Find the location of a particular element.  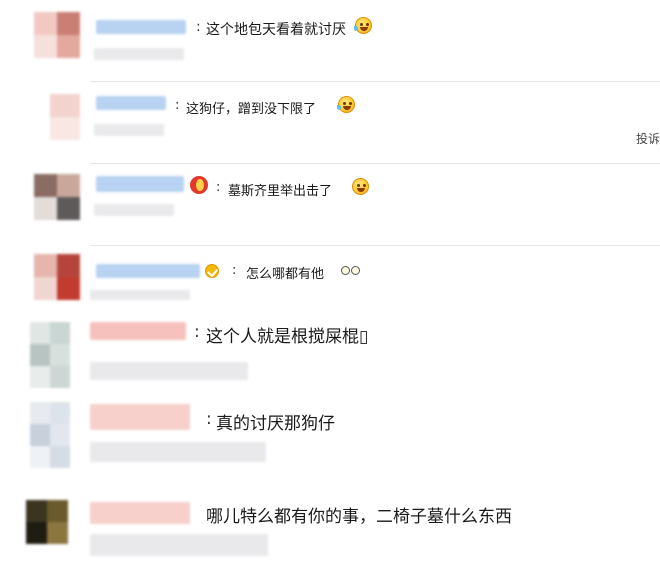

comment-row: : 怎么哪都有他 is located at coordinates (330, 280).